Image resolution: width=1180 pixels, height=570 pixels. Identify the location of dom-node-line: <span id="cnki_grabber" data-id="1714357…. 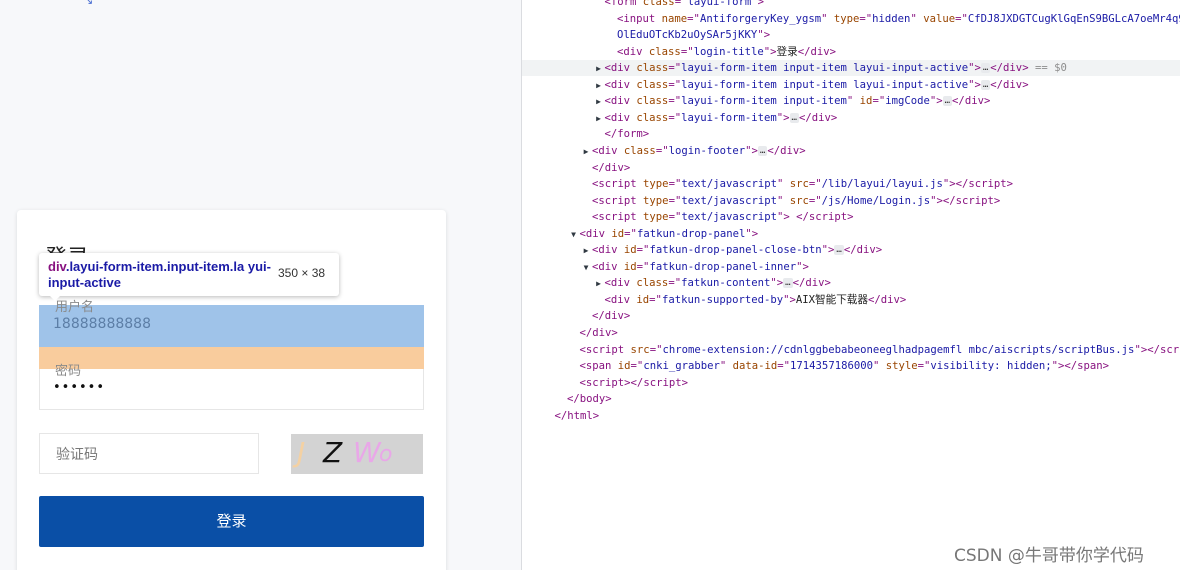
(851, 366).